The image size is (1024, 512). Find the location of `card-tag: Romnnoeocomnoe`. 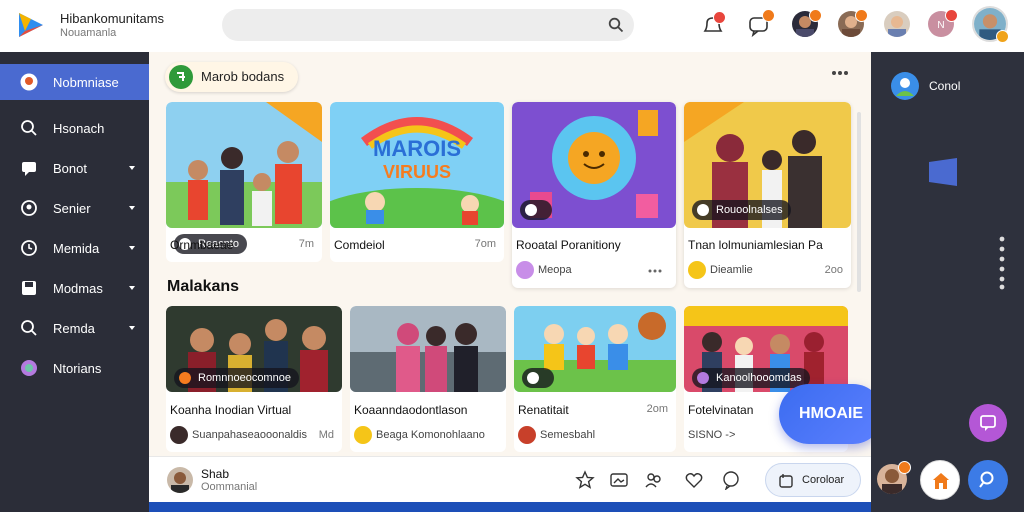

card-tag: Romnnoeocomnoe is located at coordinates (236, 378).